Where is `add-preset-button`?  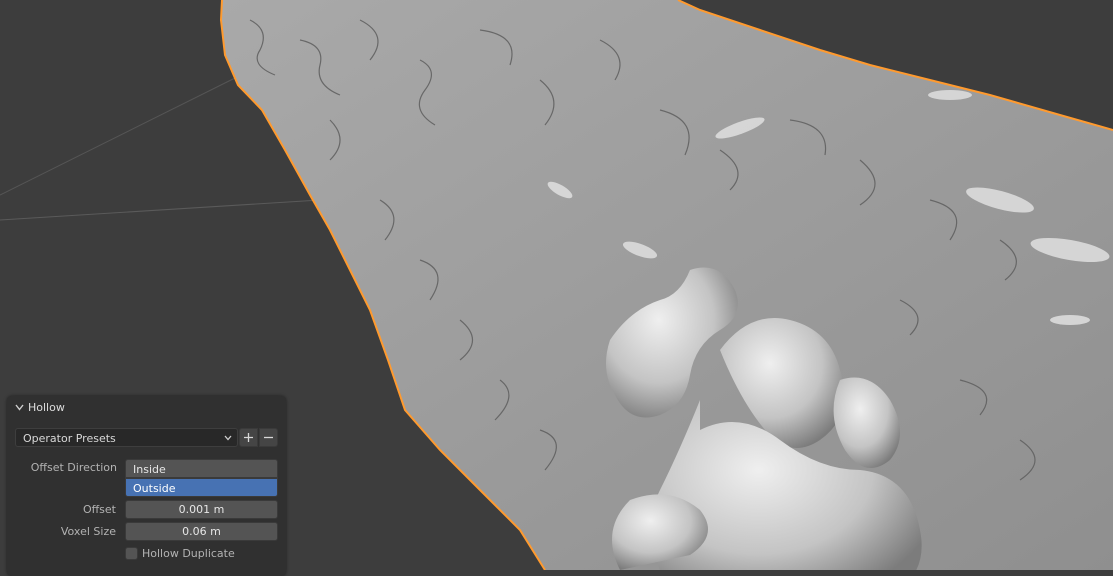 add-preset-button is located at coordinates (248, 437).